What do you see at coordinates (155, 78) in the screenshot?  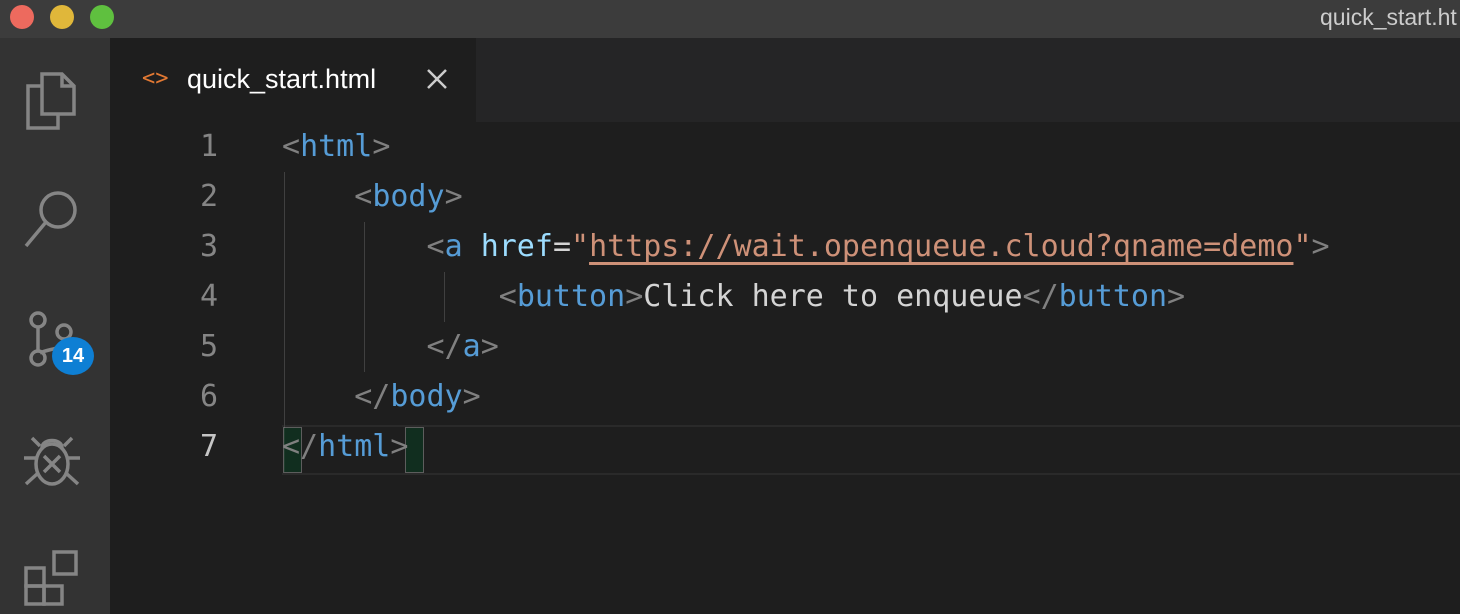 I see `html-file-icon: <>` at bounding box center [155, 78].